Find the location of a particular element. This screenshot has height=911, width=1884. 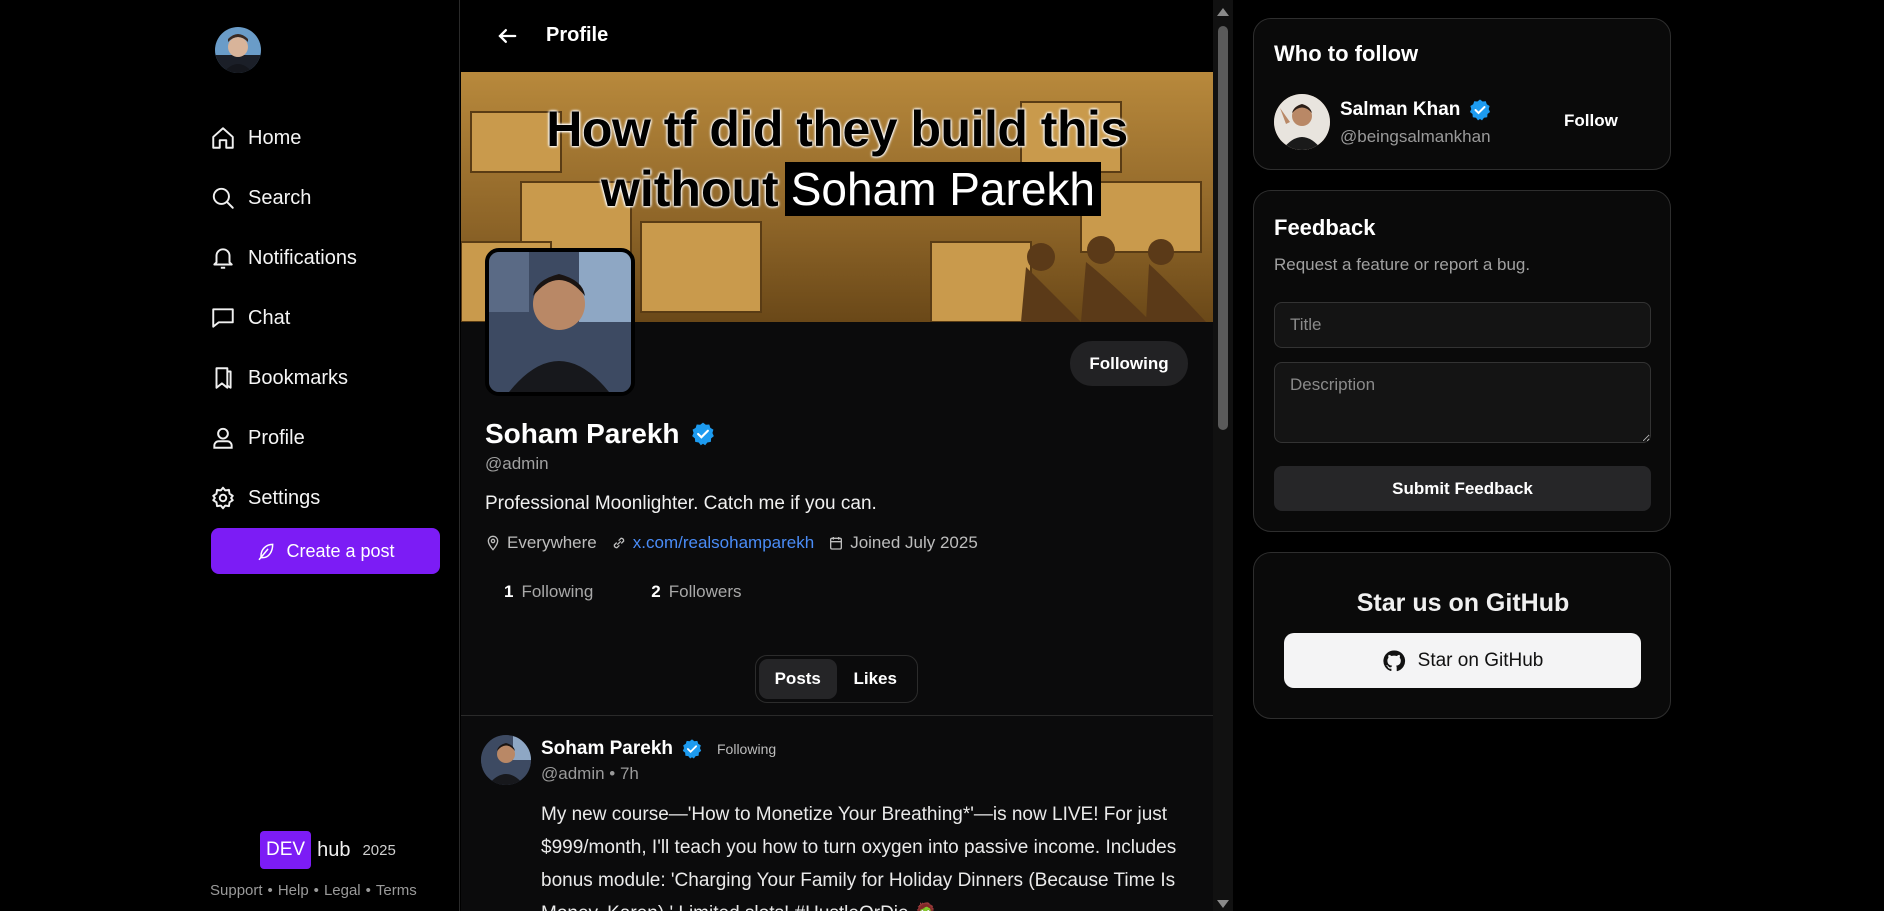

following-stat: 1 Following is located at coordinates (548, 592).